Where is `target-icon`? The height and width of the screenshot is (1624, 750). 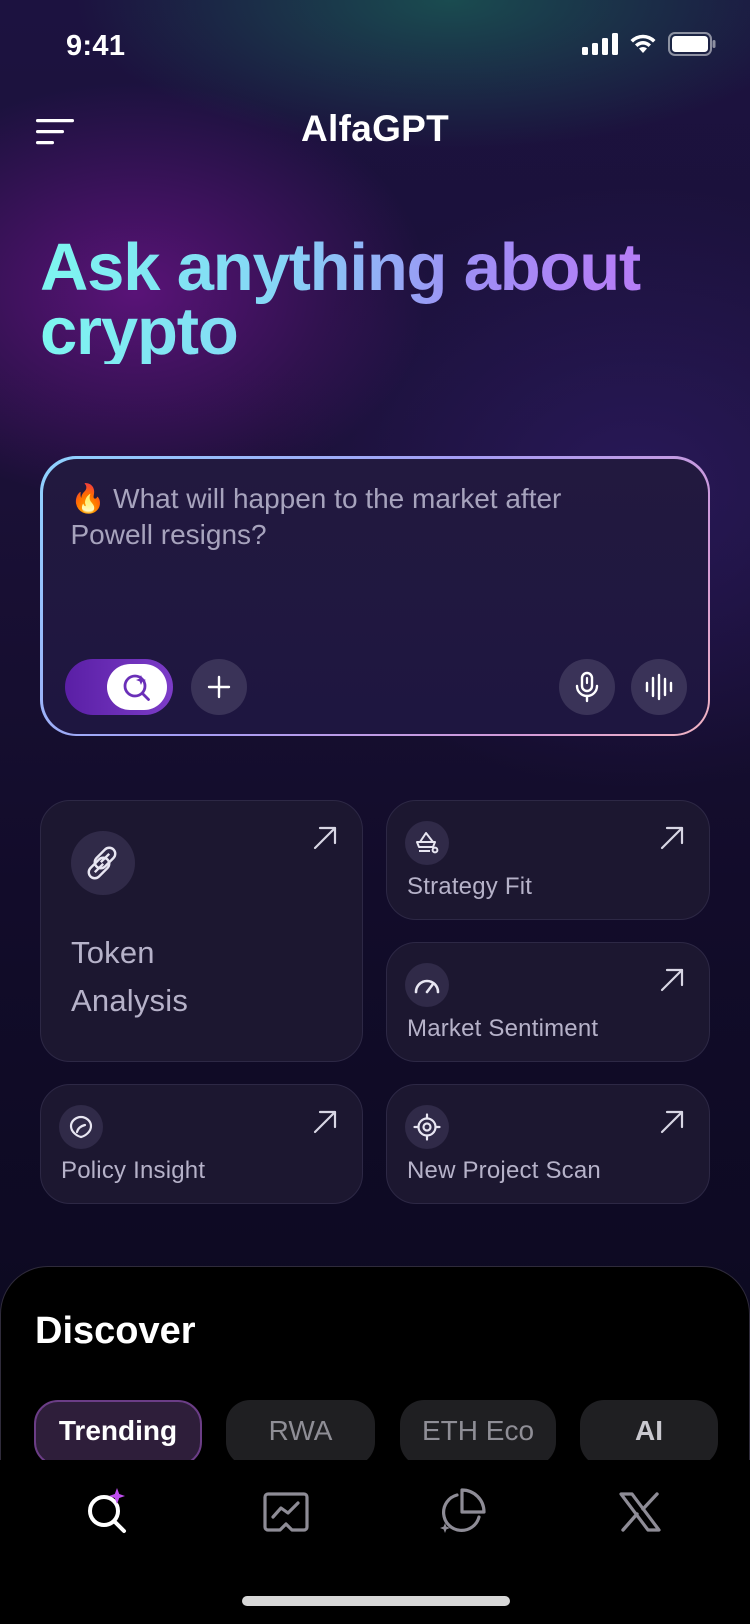 target-icon is located at coordinates (427, 1127).